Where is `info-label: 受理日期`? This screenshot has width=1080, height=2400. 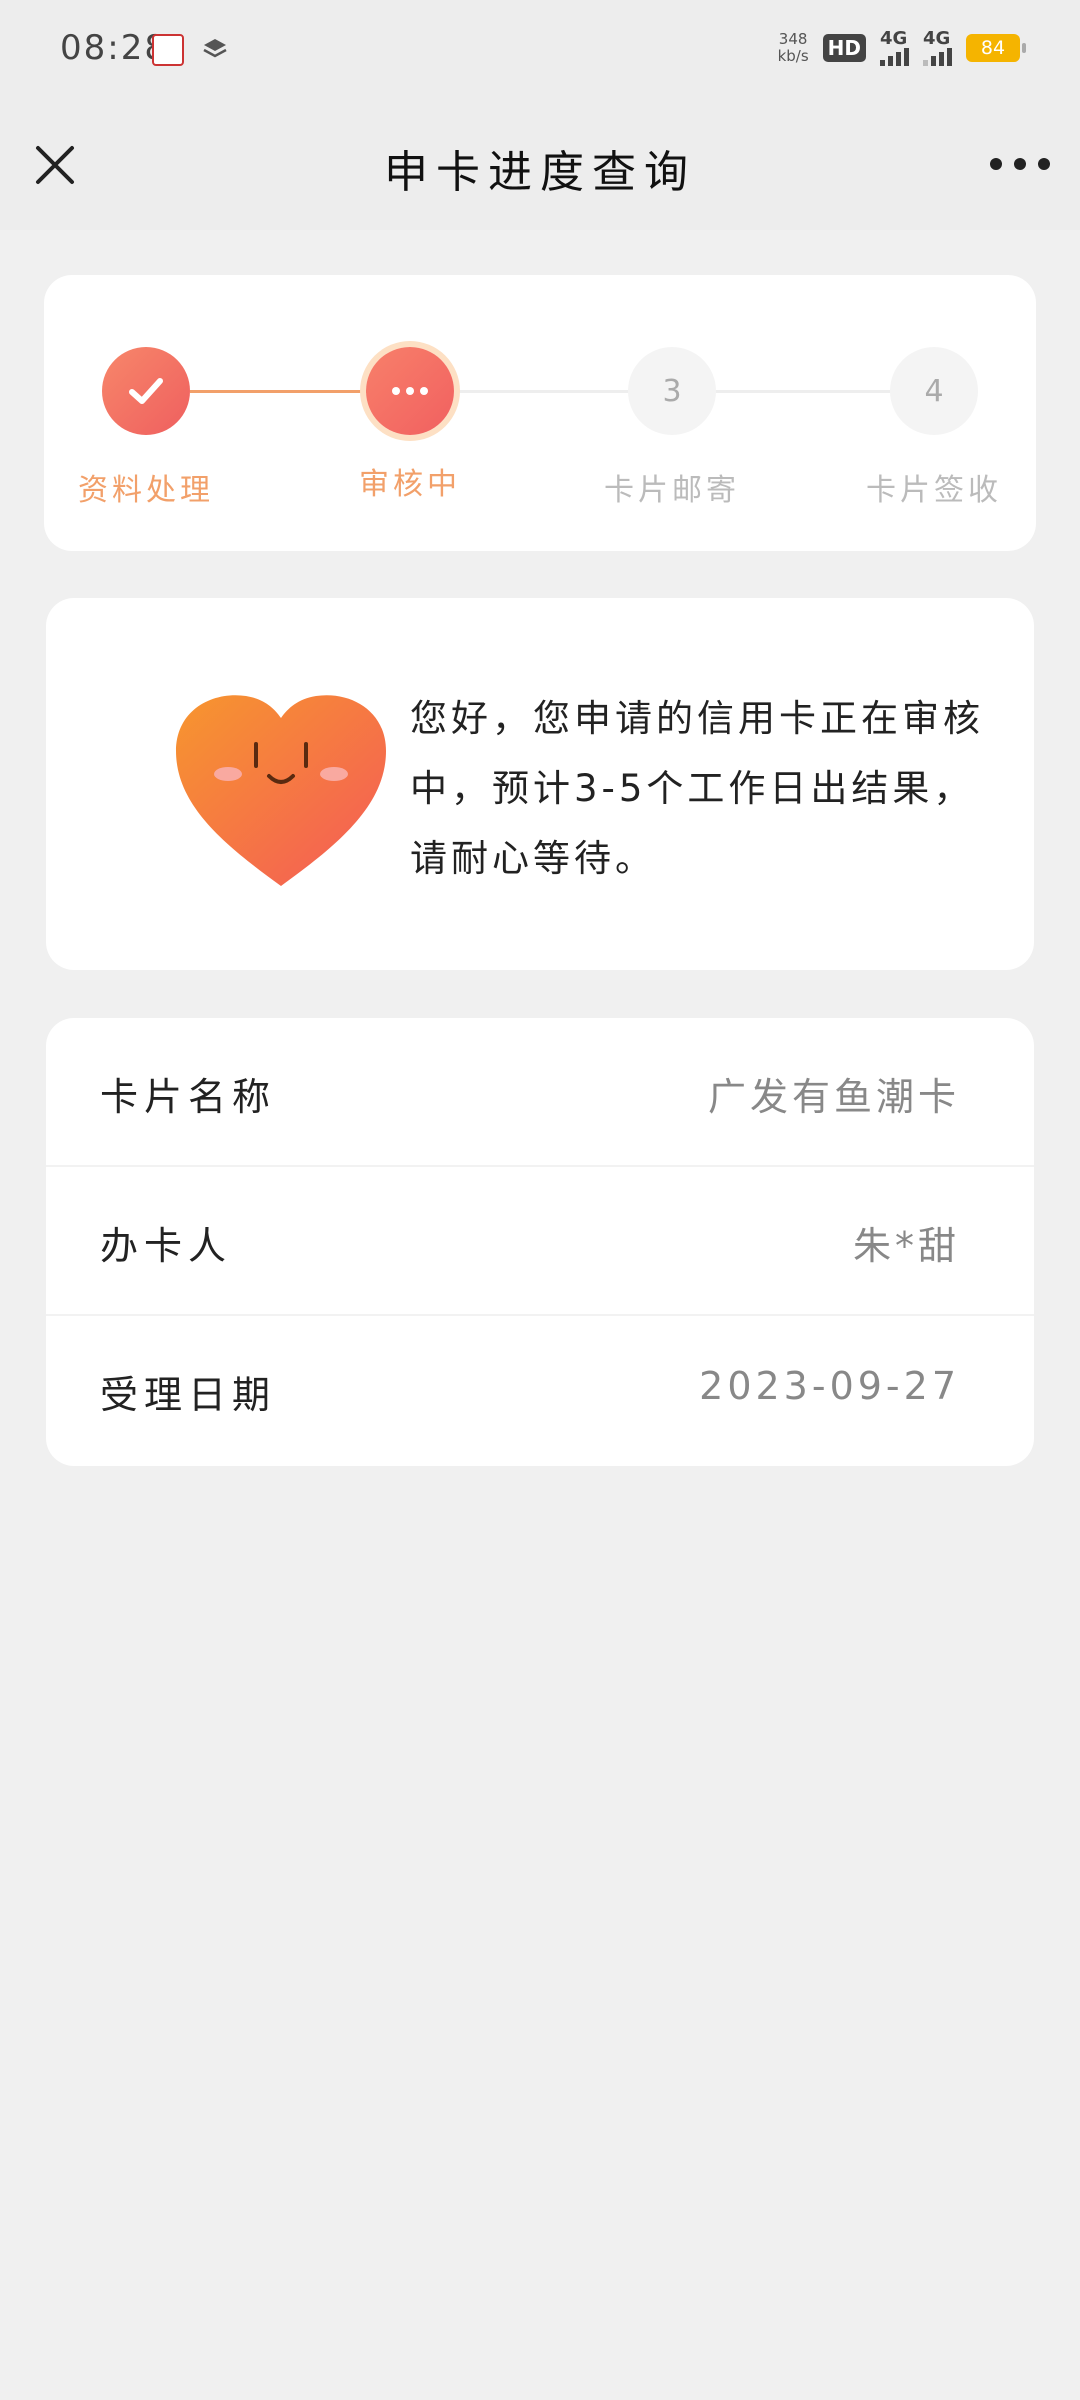
info-label: 受理日期 is located at coordinates (188, 1395).